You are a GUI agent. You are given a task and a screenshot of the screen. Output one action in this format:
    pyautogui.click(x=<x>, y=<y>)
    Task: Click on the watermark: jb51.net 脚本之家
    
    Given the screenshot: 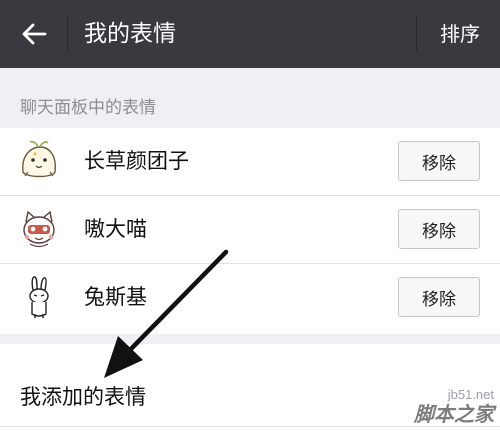 What is the action you would take?
    pyautogui.click(x=454, y=406)
    